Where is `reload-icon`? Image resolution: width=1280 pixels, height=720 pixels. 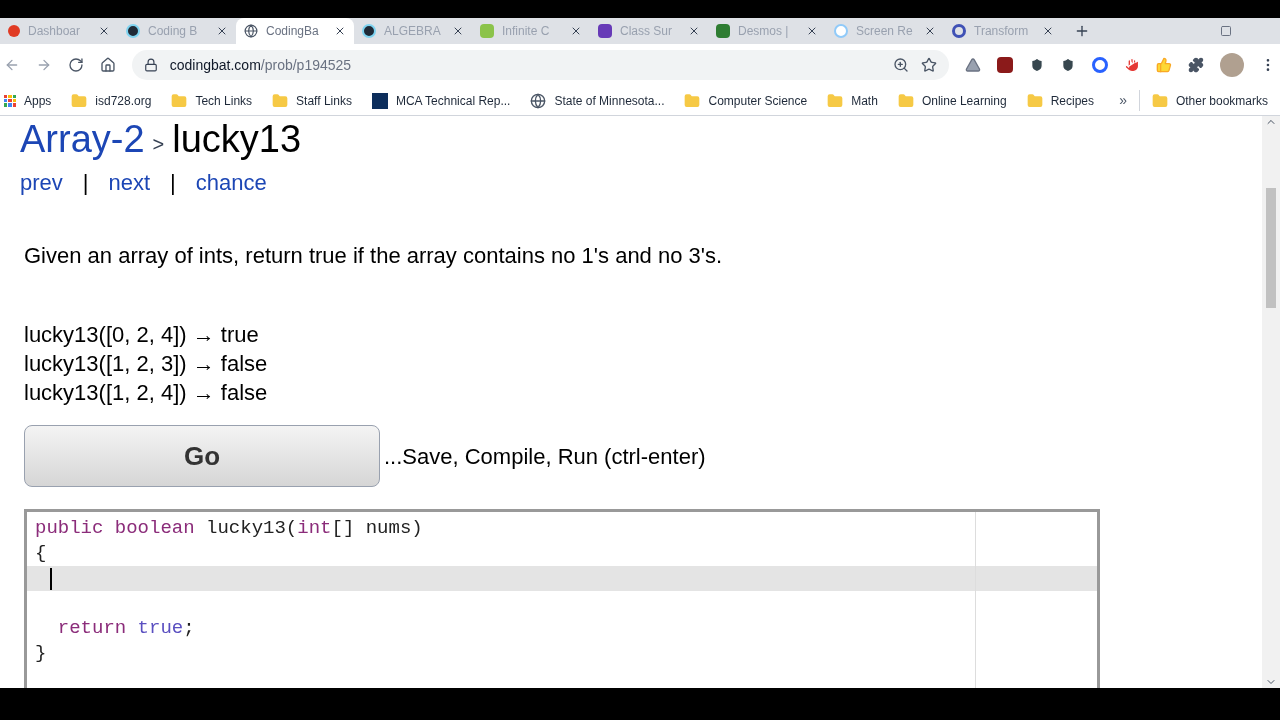 reload-icon is located at coordinates (75, 65).